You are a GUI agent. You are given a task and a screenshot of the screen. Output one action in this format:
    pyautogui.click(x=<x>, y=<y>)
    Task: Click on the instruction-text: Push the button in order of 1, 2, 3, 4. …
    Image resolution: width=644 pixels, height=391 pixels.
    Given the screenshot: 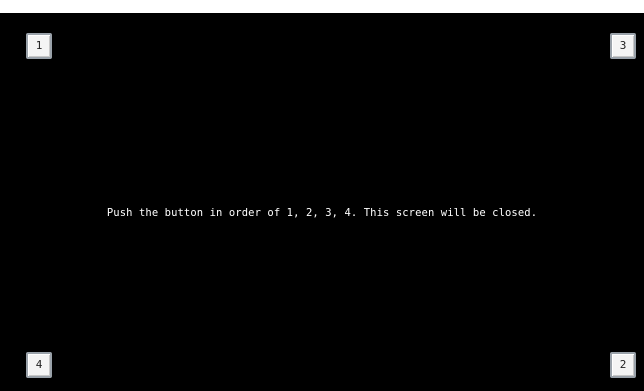 What is the action you would take?
    pyautogui.click(x=322, y=213)
    